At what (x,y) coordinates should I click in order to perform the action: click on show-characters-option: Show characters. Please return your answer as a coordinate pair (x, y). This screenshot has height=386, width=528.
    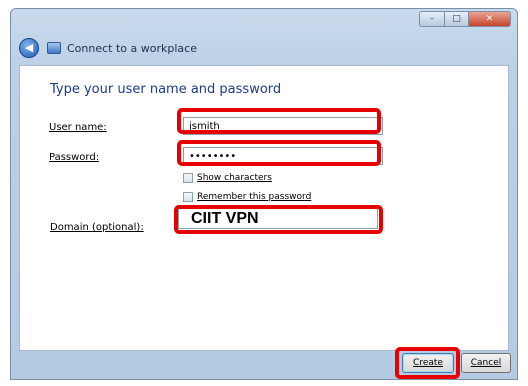
    Looking at the image, I should click on (227, 178).